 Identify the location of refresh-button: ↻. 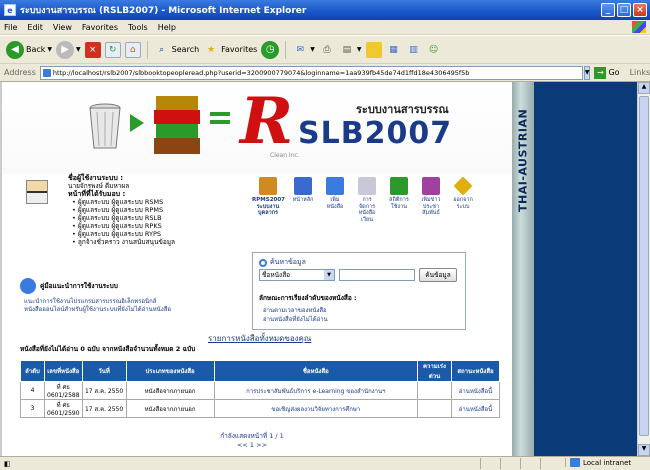
(112, 49).